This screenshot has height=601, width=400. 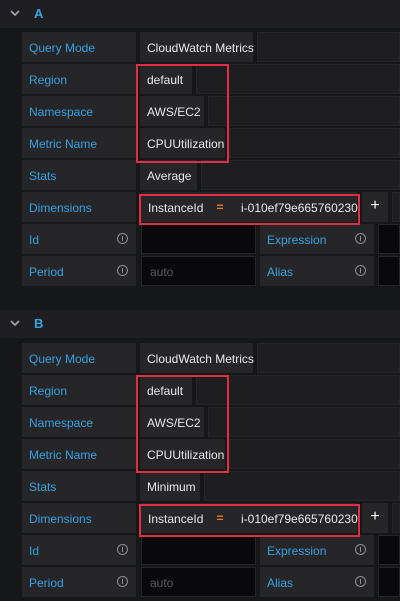 I want to click on stats-select: Average, so click(x=168, y=175).